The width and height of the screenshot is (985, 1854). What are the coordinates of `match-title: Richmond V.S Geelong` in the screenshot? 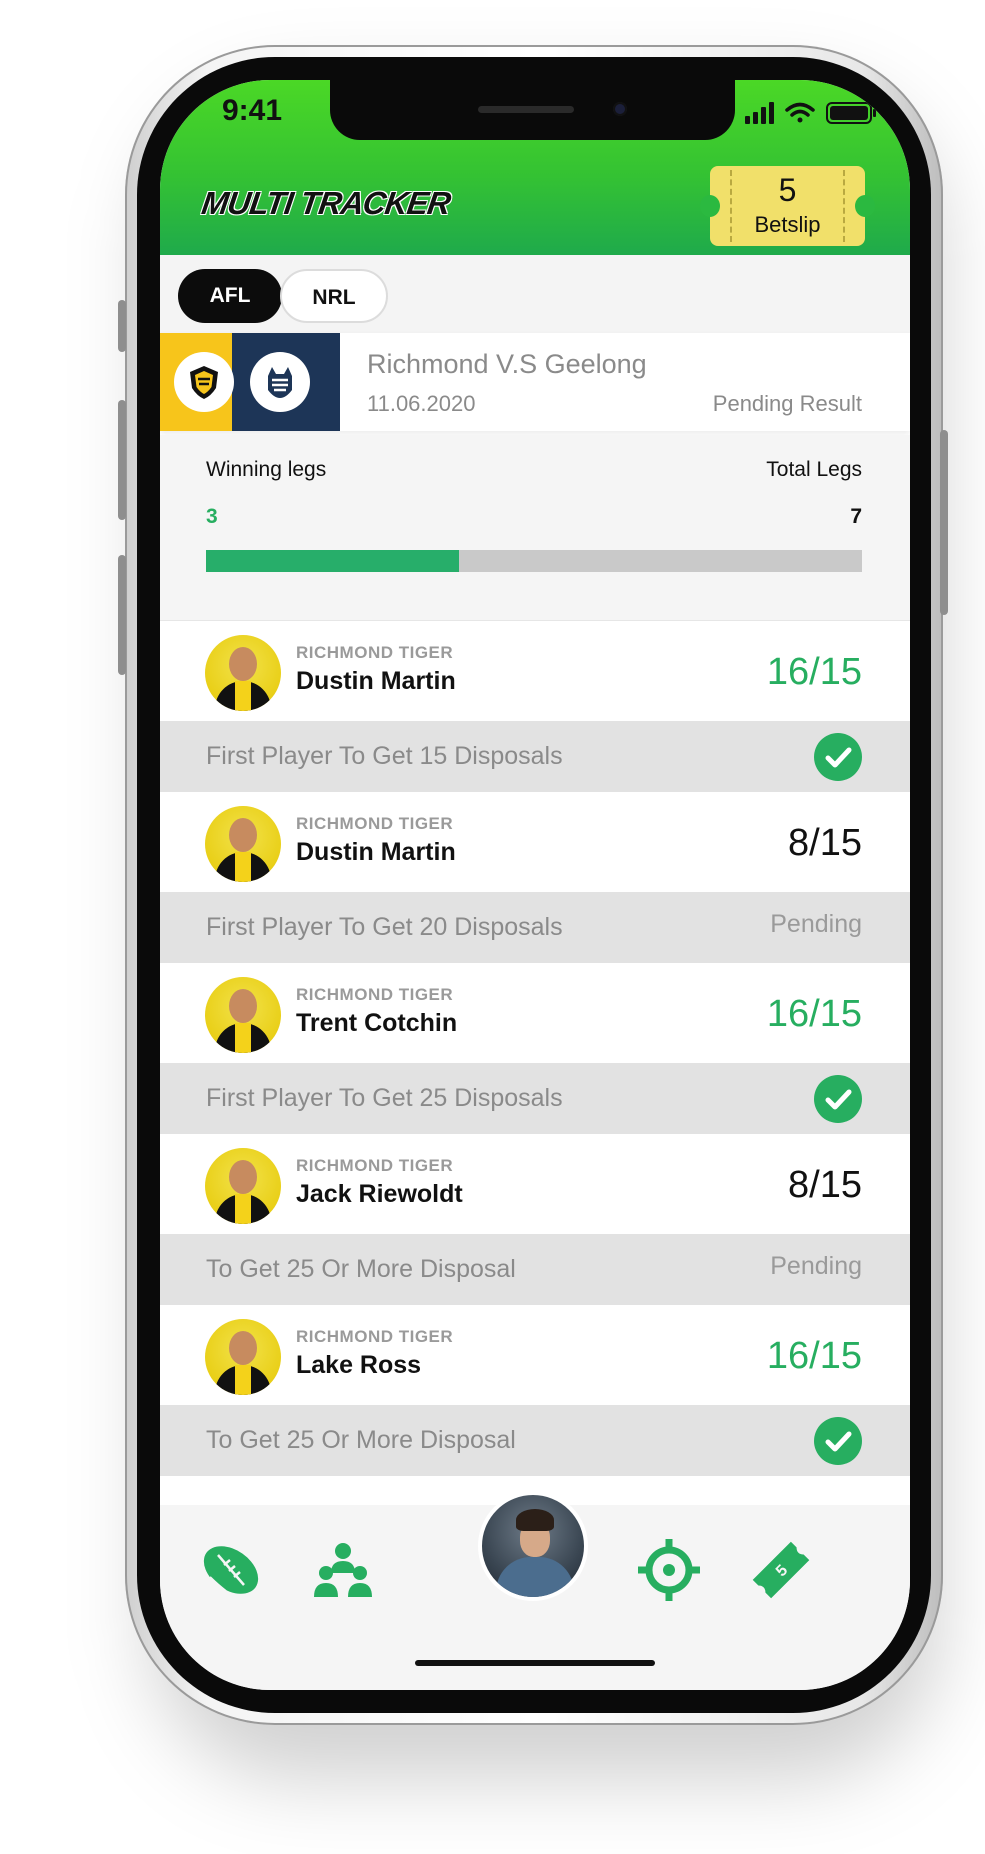 It's located at (507, 364).